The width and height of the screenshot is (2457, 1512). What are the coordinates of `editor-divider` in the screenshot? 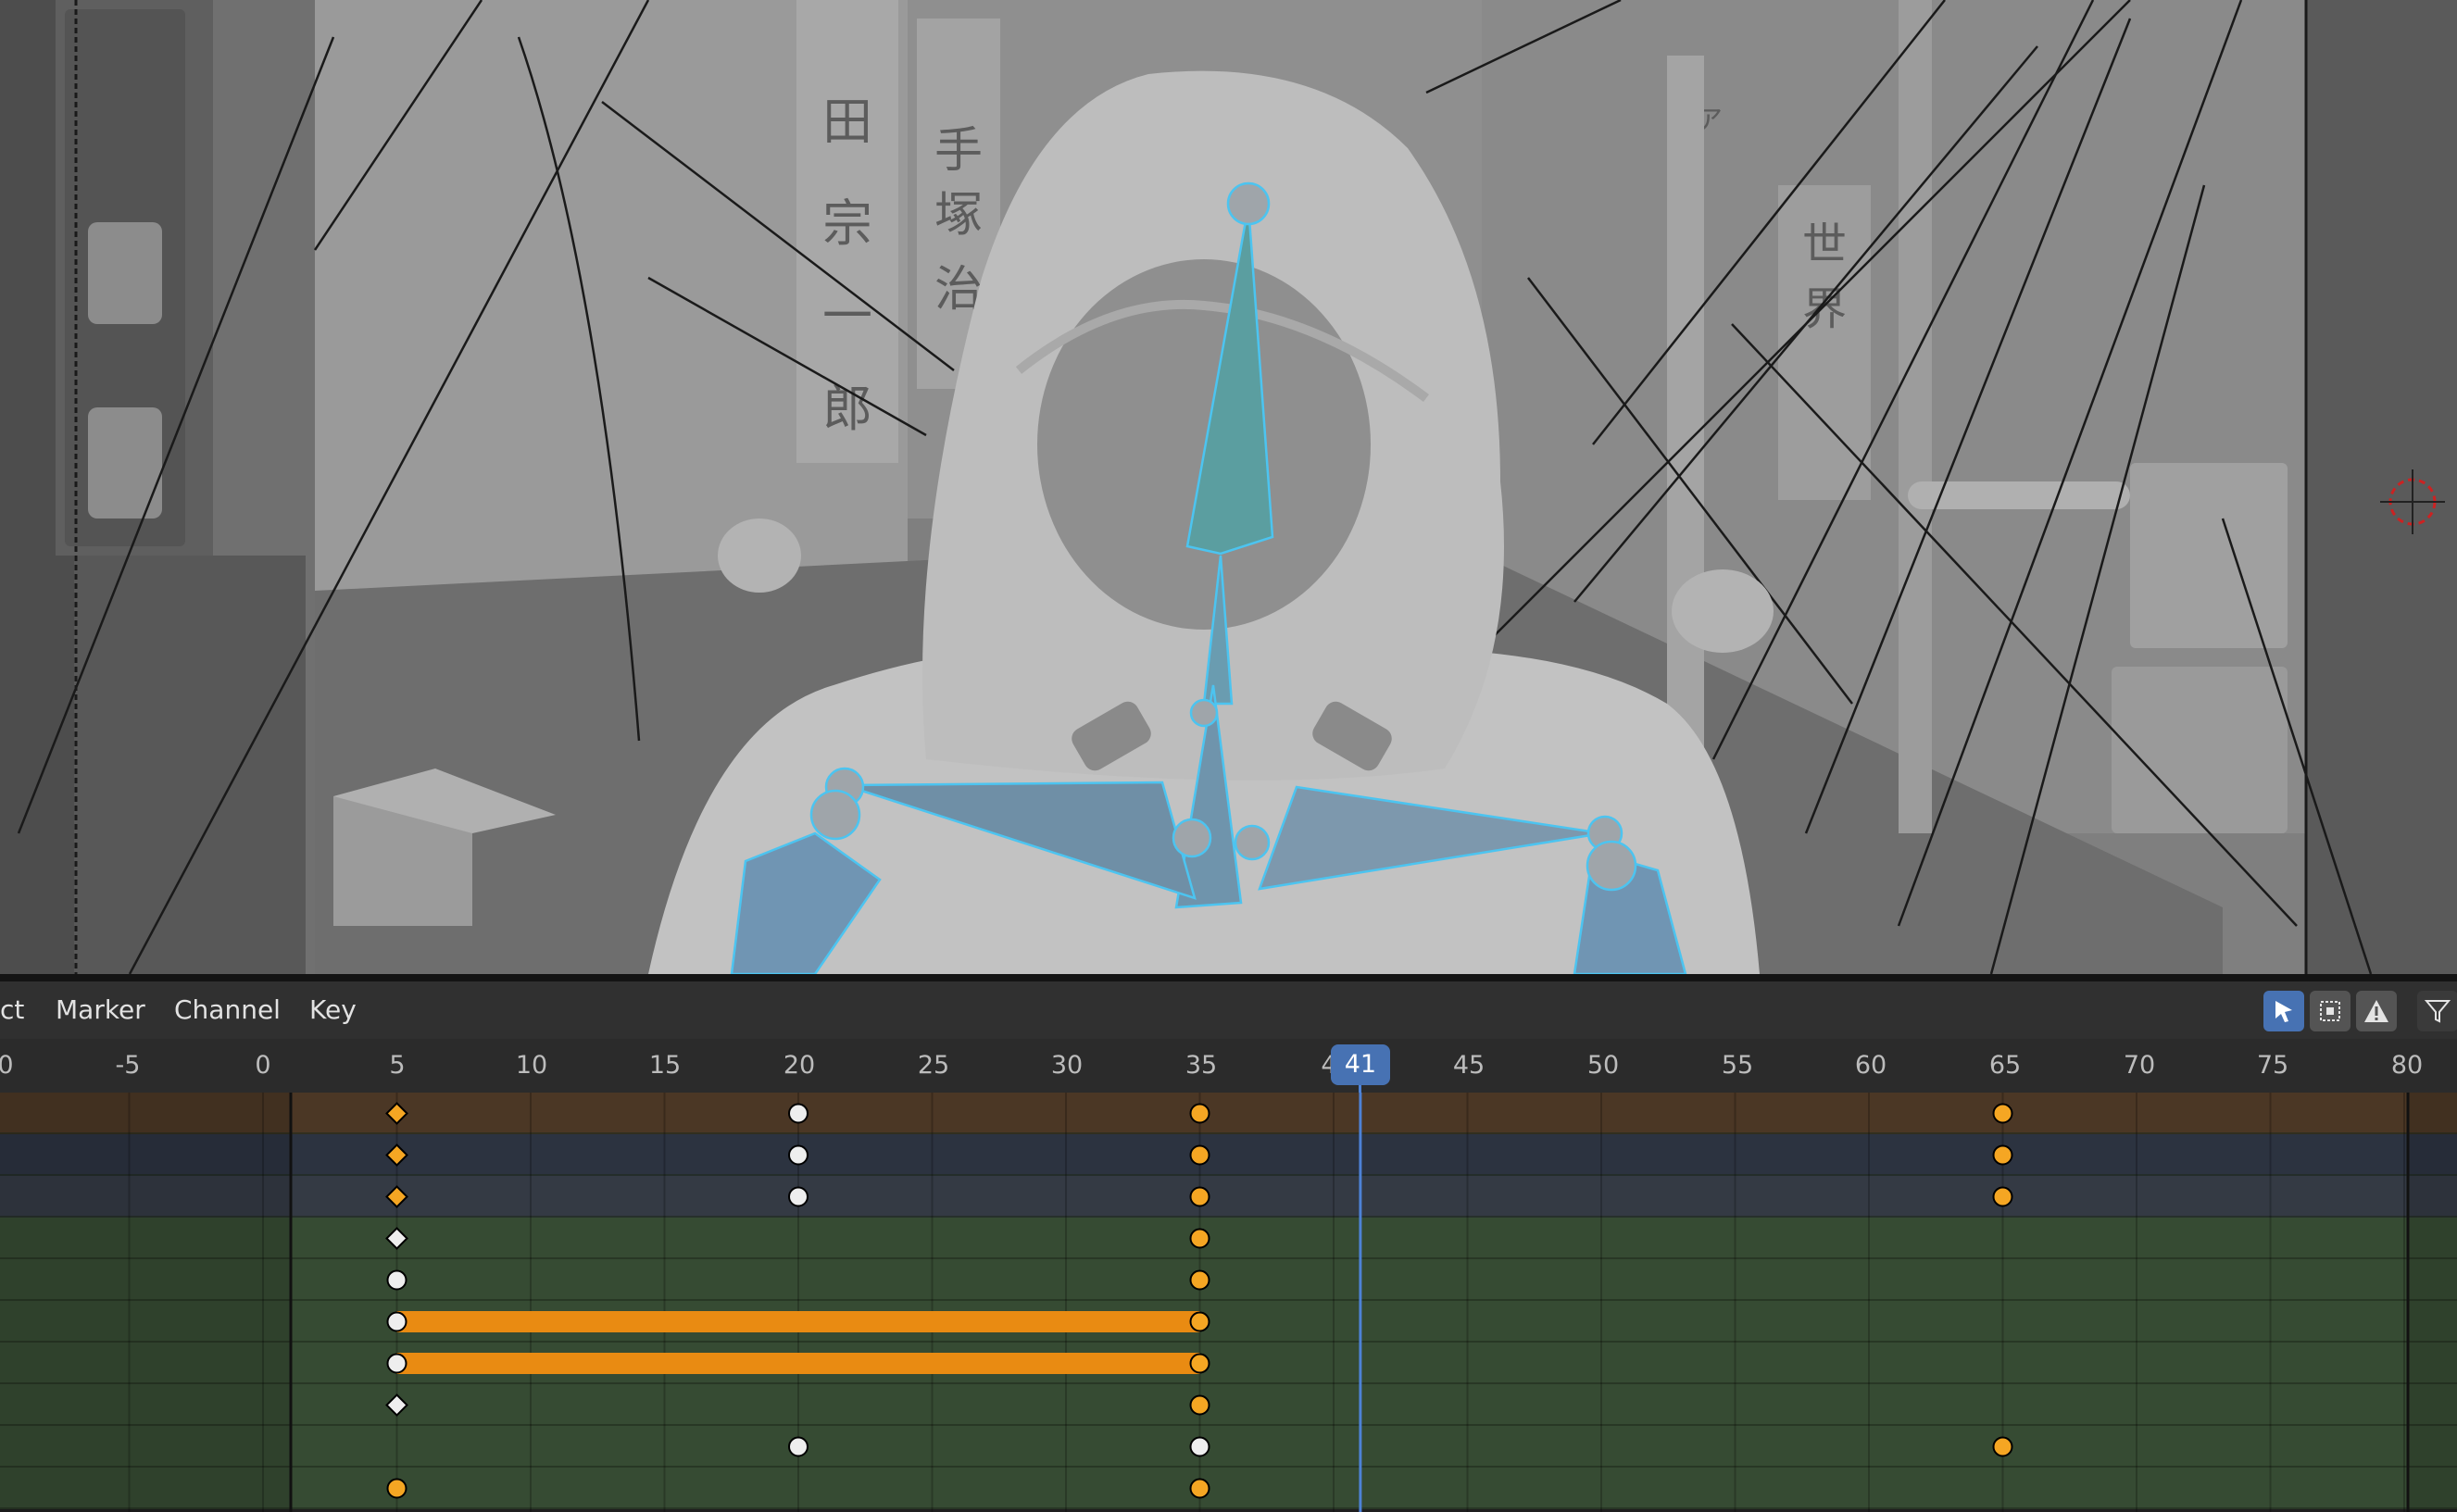 It's located at (1228, 978).